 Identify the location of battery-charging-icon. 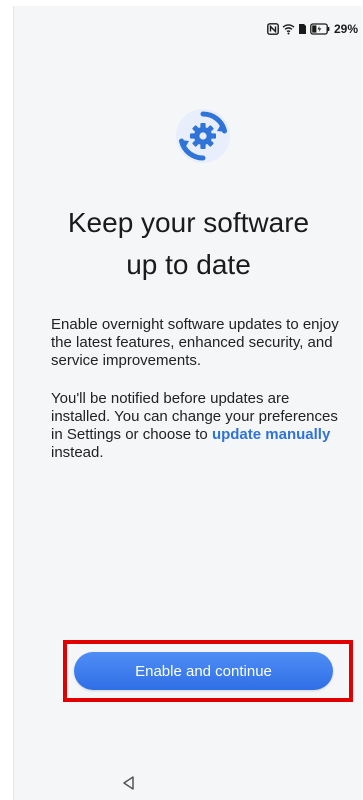
(320, 29).